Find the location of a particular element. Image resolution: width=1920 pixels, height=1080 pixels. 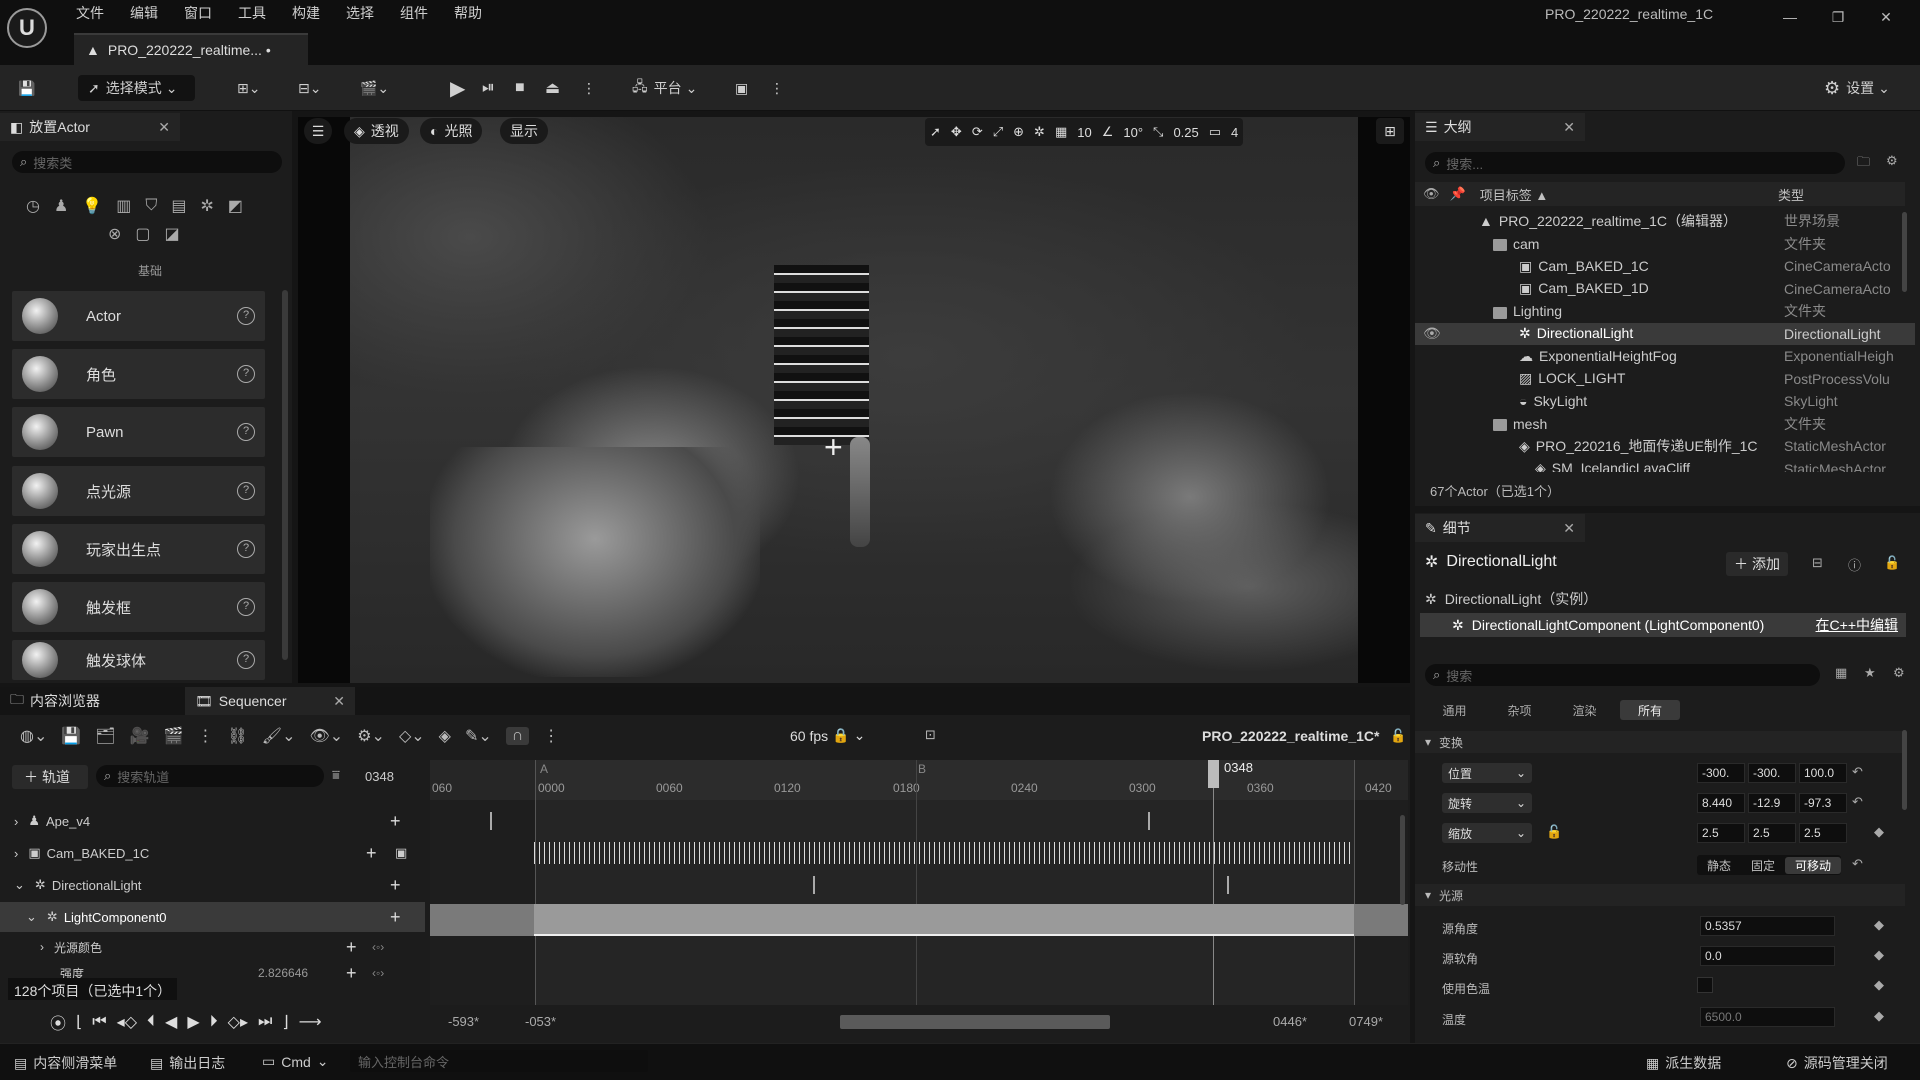

content-drawer-button: ▤ 内容侧滑菜单 is located at coordinates (65, 1063).